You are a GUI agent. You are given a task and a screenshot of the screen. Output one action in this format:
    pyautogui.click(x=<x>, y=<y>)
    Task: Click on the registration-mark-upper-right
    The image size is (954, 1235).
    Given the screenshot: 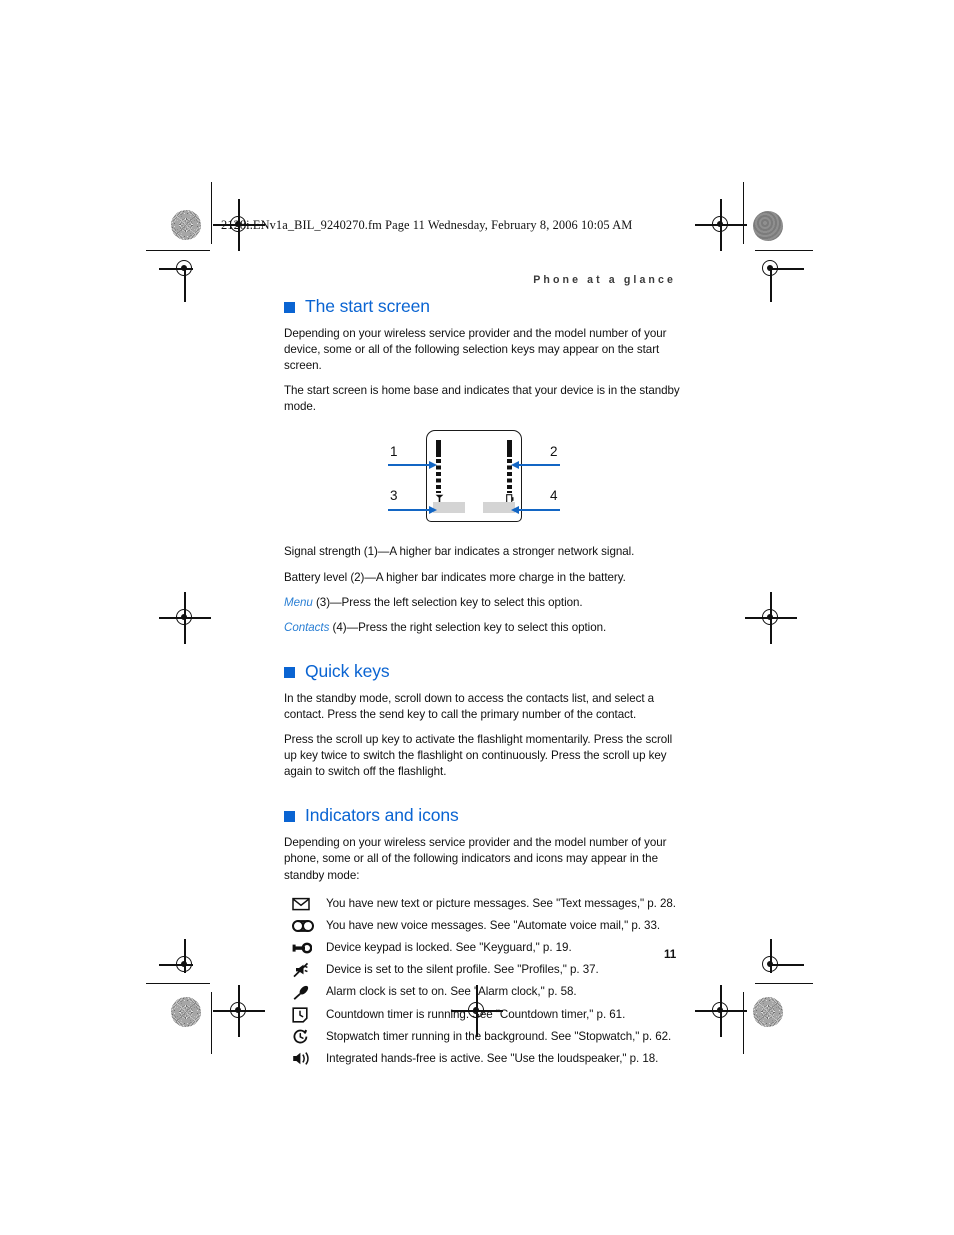 What is the action you would take?
    pyautogui.click(x=779, y=277)
    